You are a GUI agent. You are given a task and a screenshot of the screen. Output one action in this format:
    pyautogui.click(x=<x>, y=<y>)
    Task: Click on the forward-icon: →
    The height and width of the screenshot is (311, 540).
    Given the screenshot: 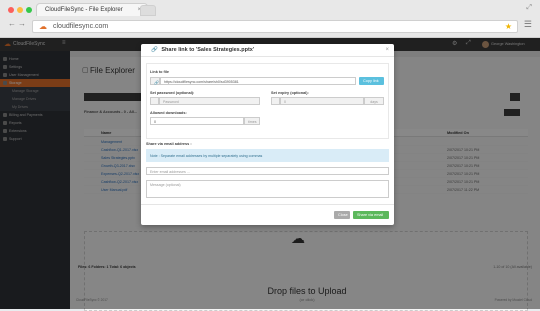 What is the action you would take?
    pyautogui.click(x=22, y=23)
    